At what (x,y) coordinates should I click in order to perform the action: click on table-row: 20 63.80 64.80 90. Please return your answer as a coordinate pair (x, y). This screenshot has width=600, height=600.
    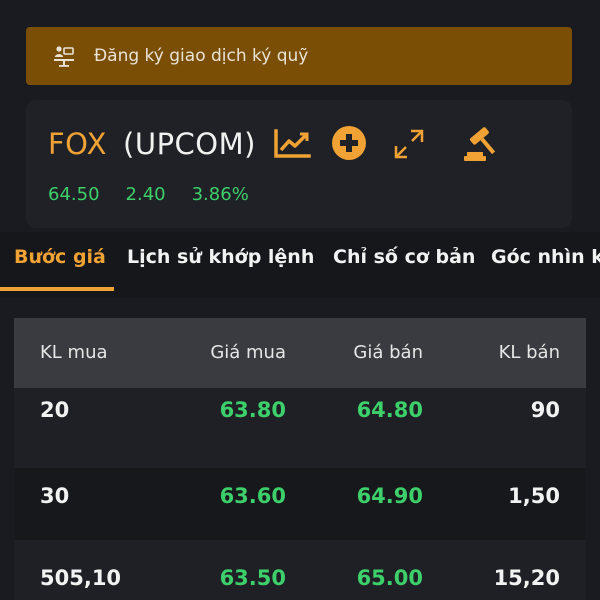
    Looking at the image, I should click on (300, 428).